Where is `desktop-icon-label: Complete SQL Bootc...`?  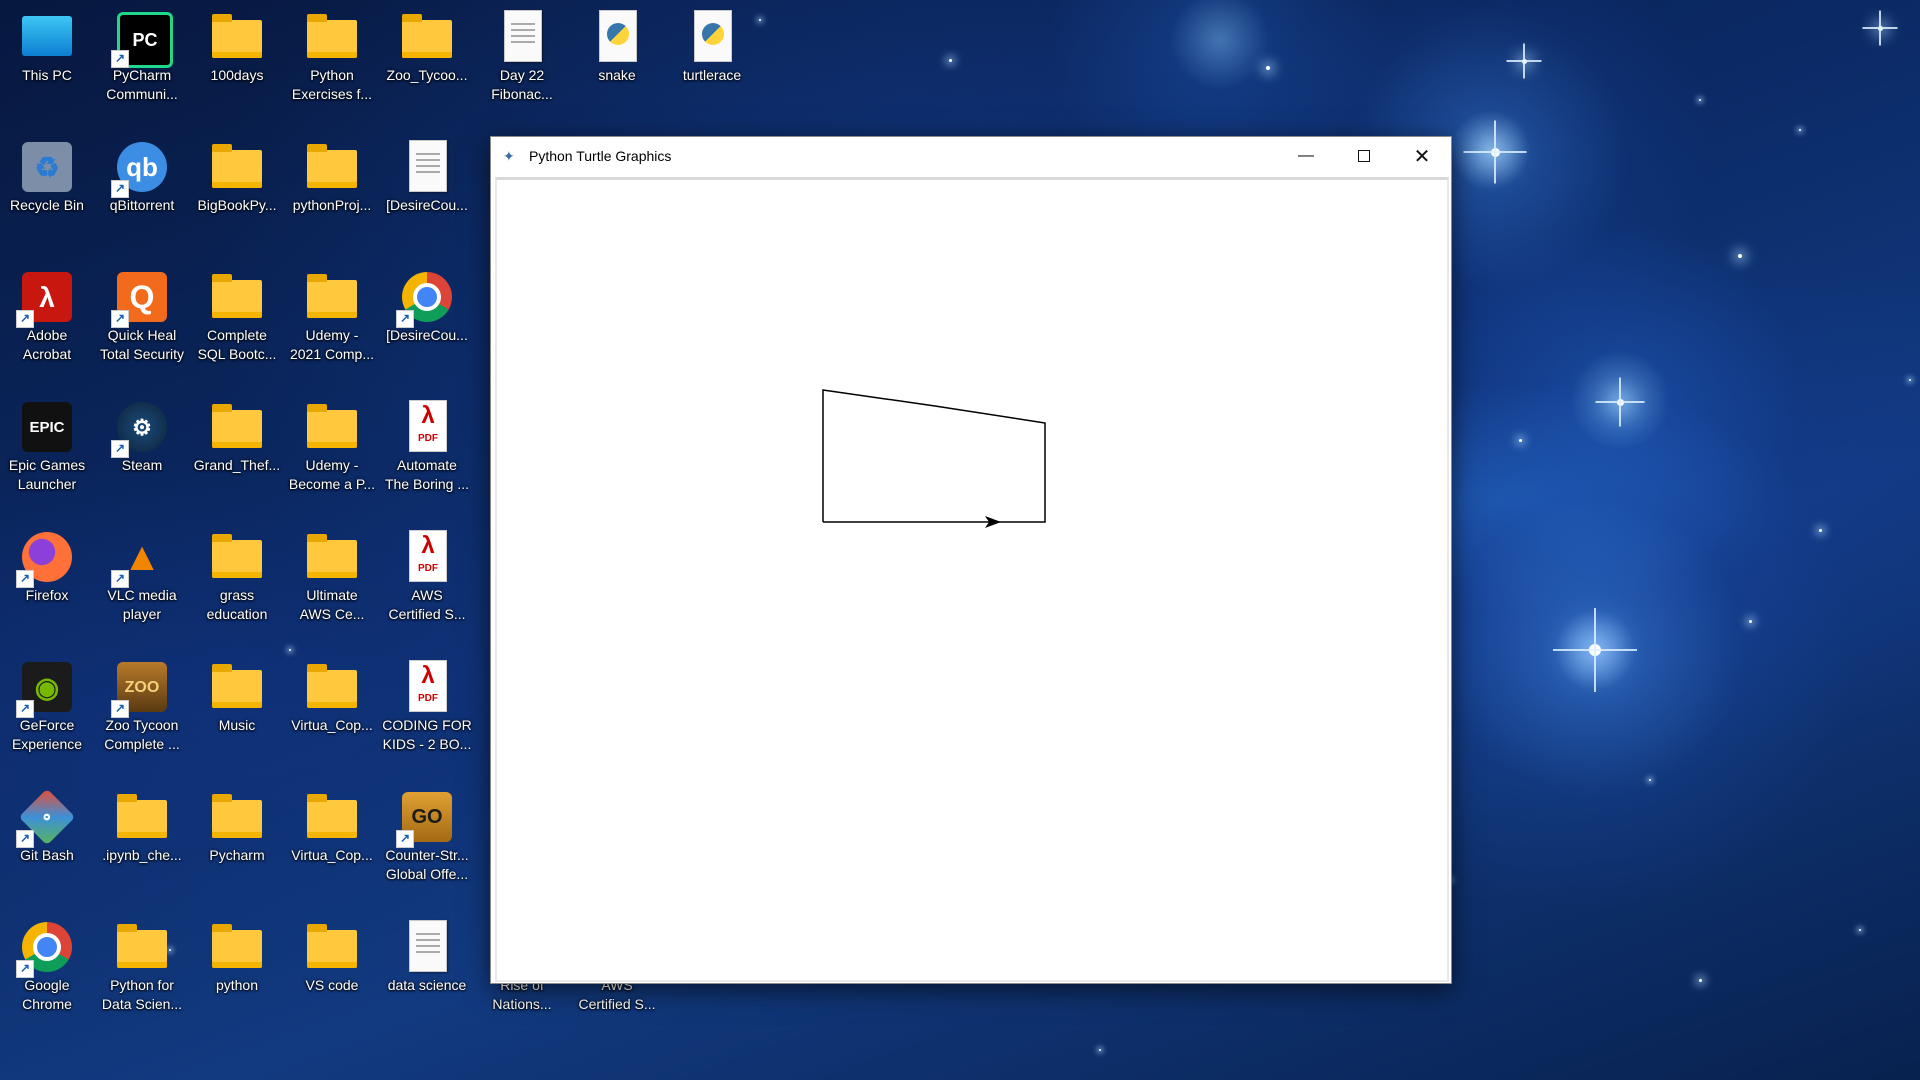
desktop-icon-label: Complete SQL Bootc... is located at coordinates (237, 344).